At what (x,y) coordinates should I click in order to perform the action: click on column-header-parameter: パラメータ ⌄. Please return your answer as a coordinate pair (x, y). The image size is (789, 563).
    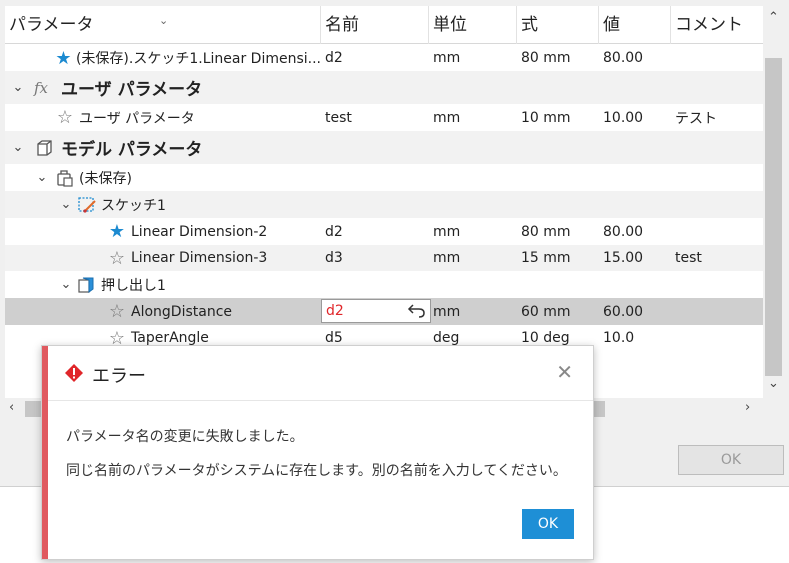
    Looking at the image, I should click on (163, 25).